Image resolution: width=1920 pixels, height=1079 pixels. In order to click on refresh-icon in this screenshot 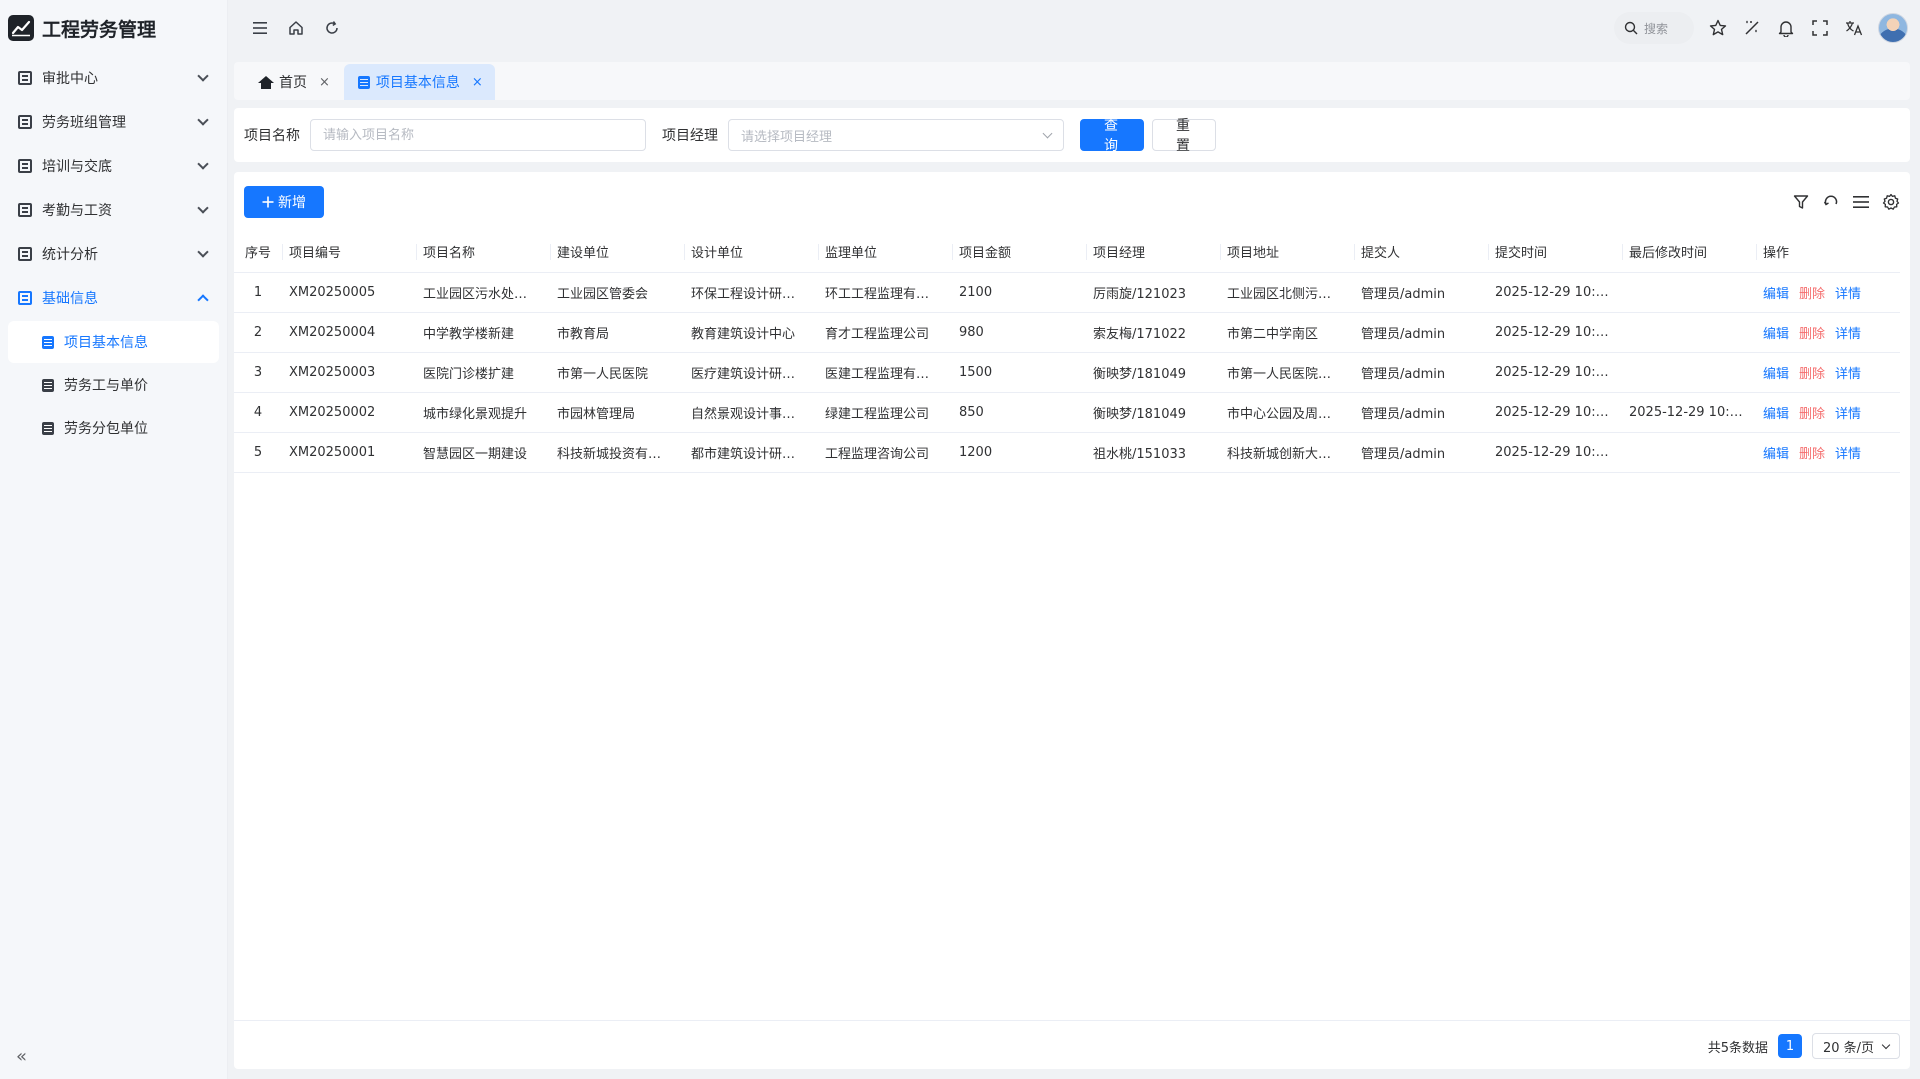, I will do `click(332, 28)`.